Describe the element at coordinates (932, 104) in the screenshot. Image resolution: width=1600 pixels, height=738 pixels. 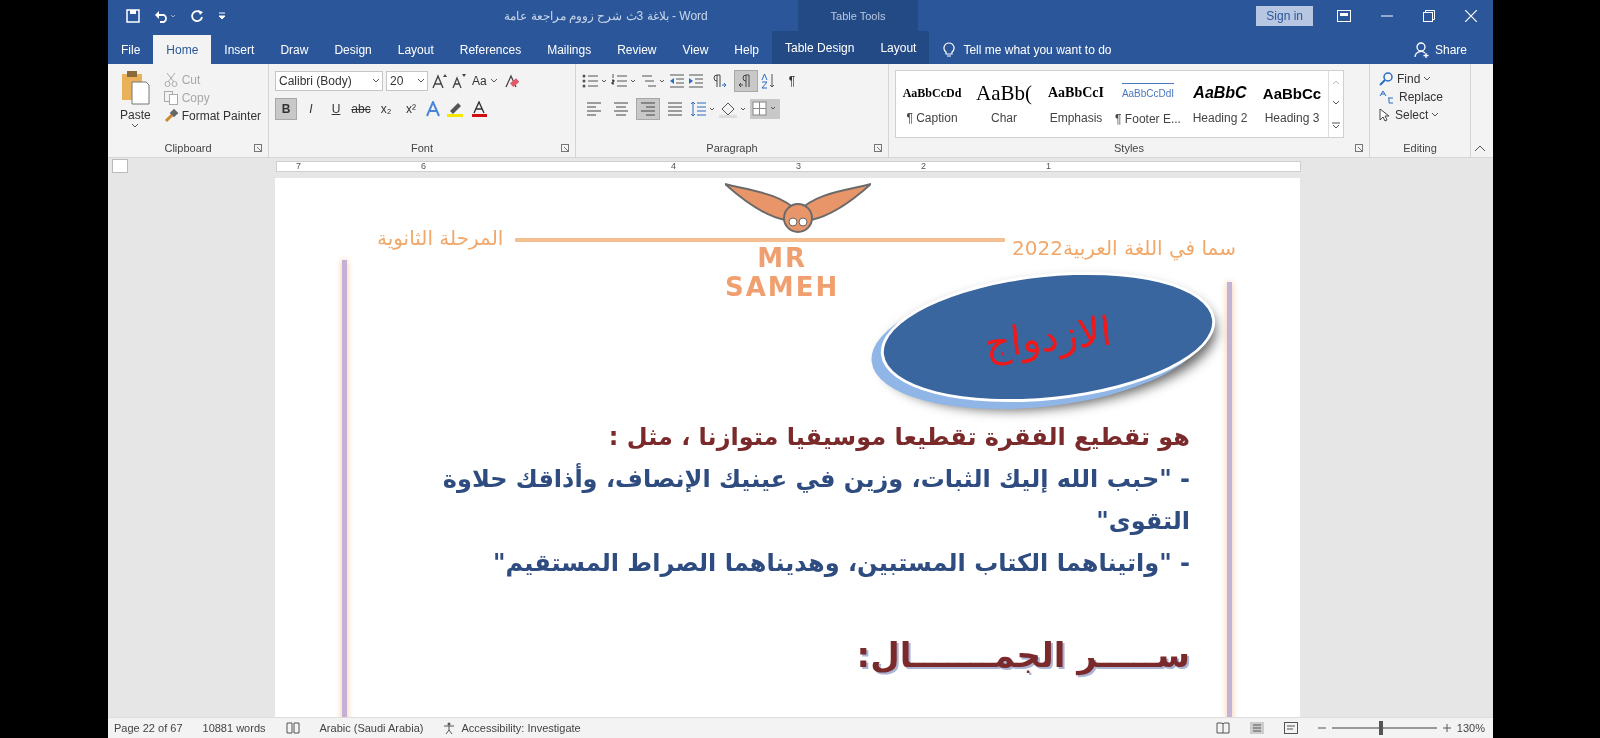
I see `style-item: AaBbCcDd ¶ Caption` at that location.